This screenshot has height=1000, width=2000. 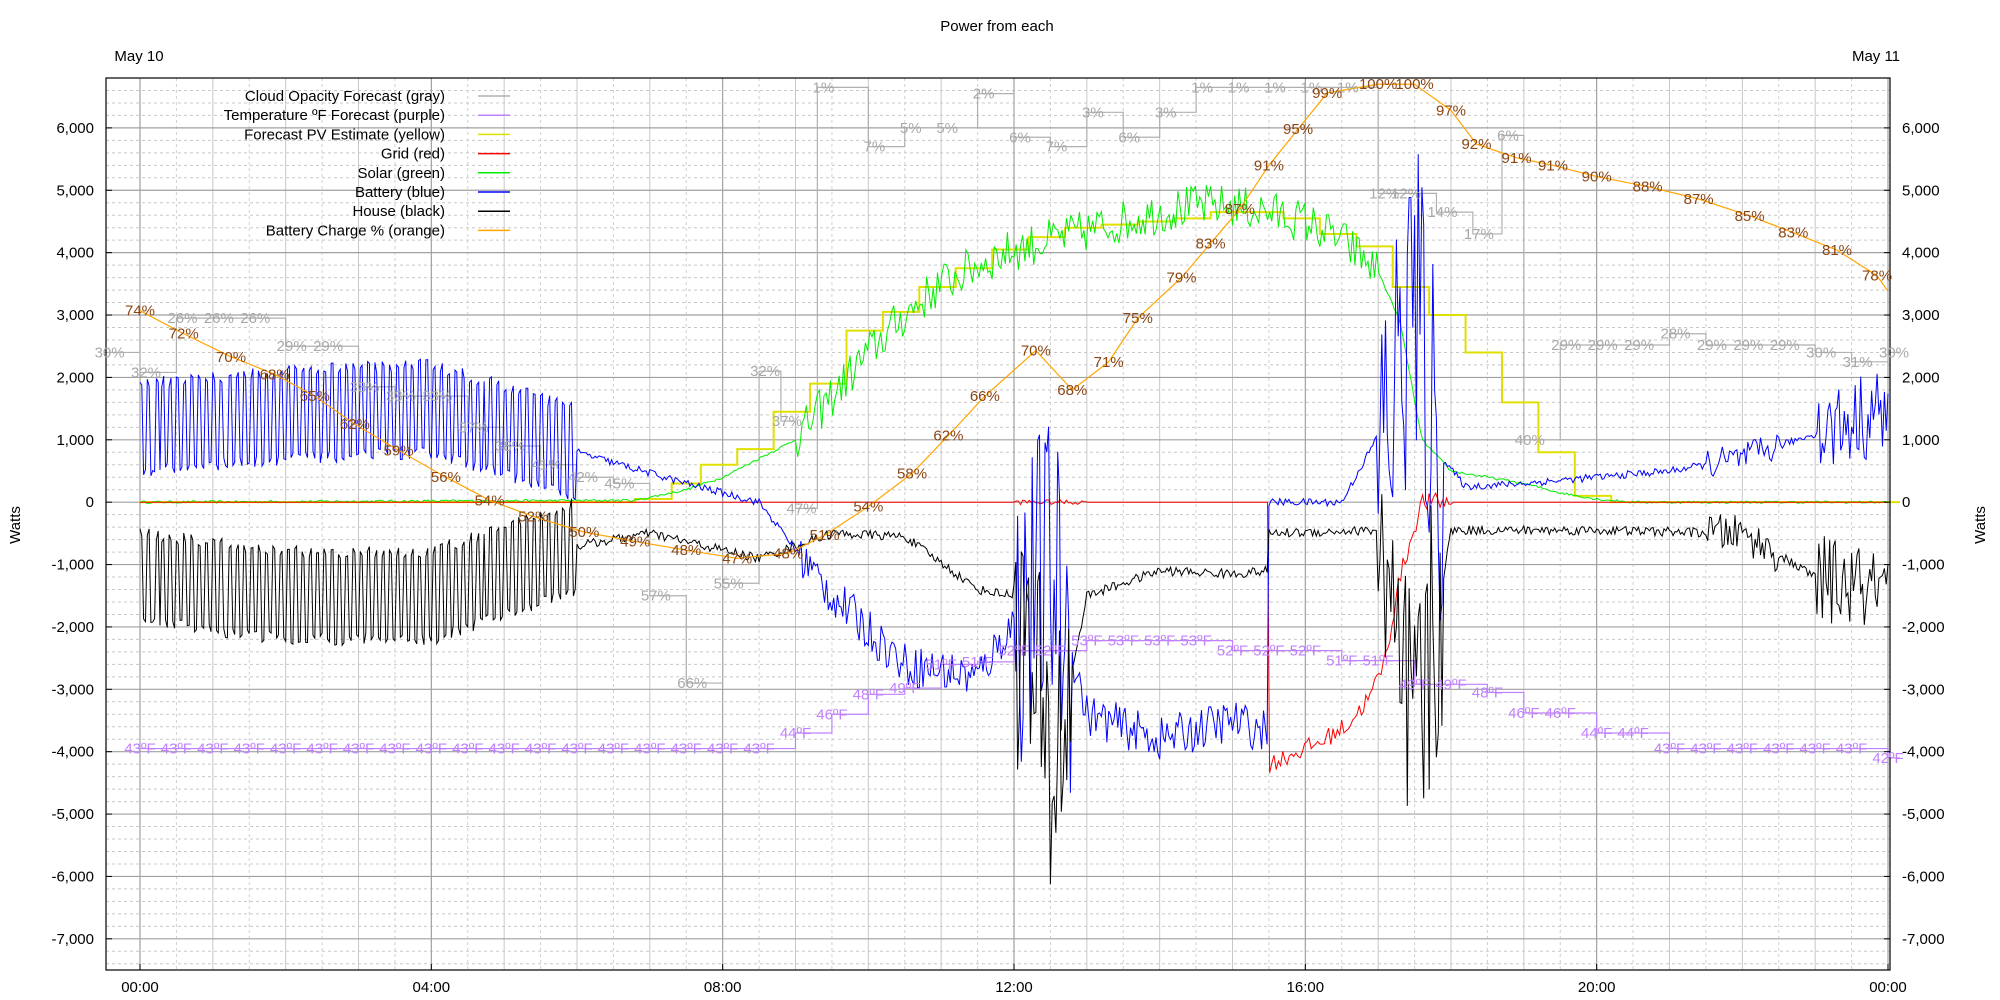 What do you see at coordinates (355, 424) in the screenshot?
I see `battery-charge-label: 62%` at bounding box center [355, 424].